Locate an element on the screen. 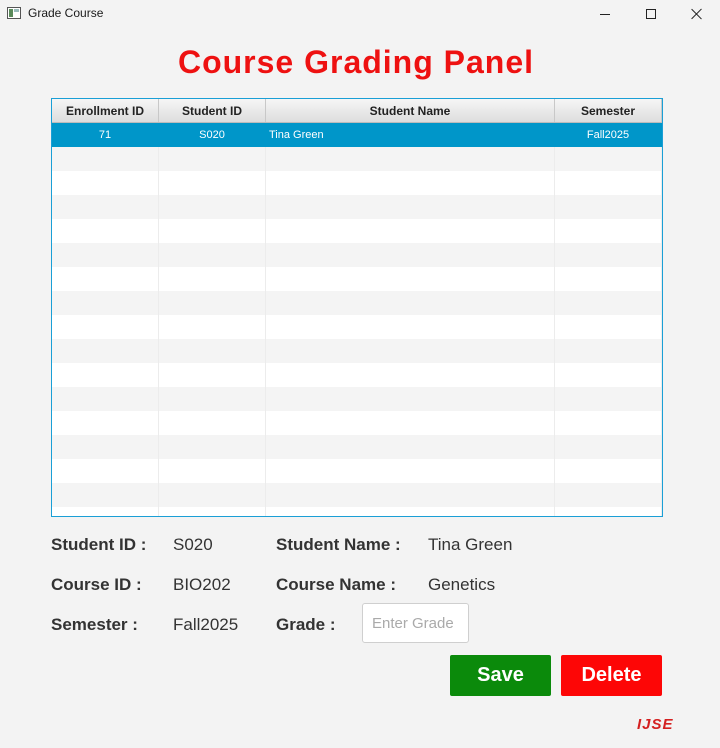 The height and width of the screenshot is (748, 720). maximize-icon is located at coordinates (651, 14).